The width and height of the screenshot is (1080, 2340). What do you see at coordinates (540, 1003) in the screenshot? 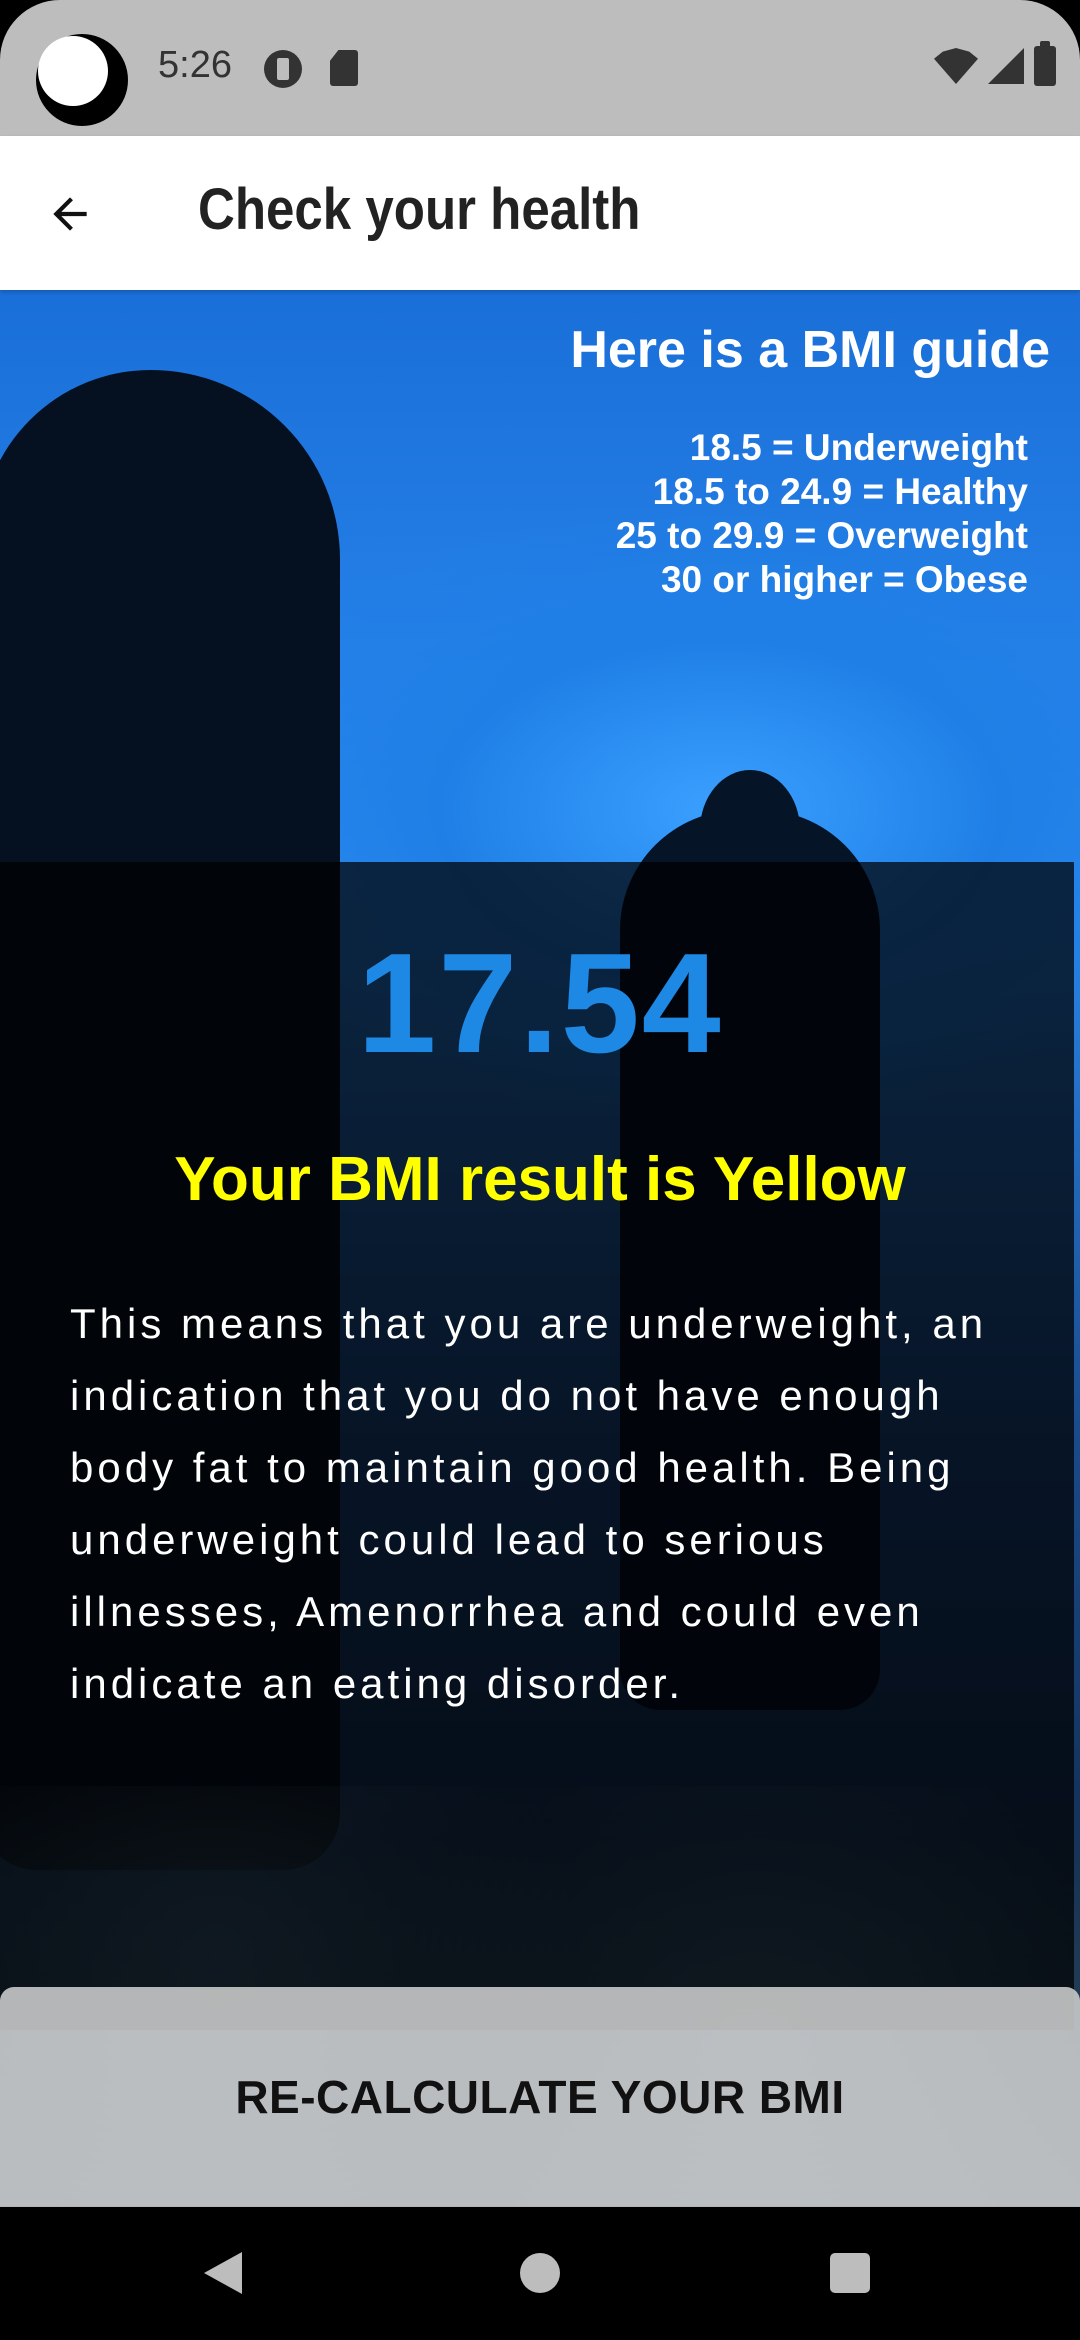
I see `bmi-value: 17.54` at bounding box center [540, 1003].